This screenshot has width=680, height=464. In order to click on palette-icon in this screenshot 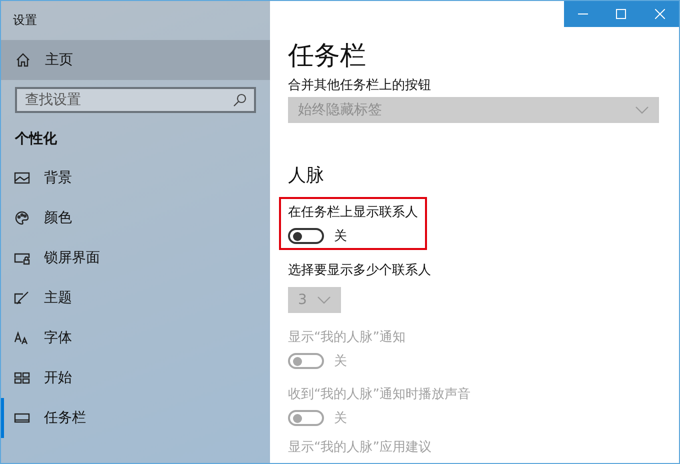, I will do `click(22, 218)`.